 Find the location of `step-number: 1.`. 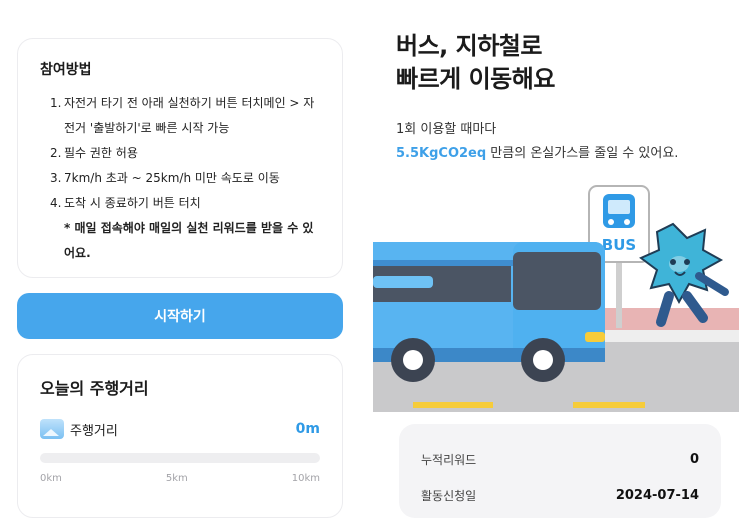

step-number: 1. is located at coordinates (56, 103).